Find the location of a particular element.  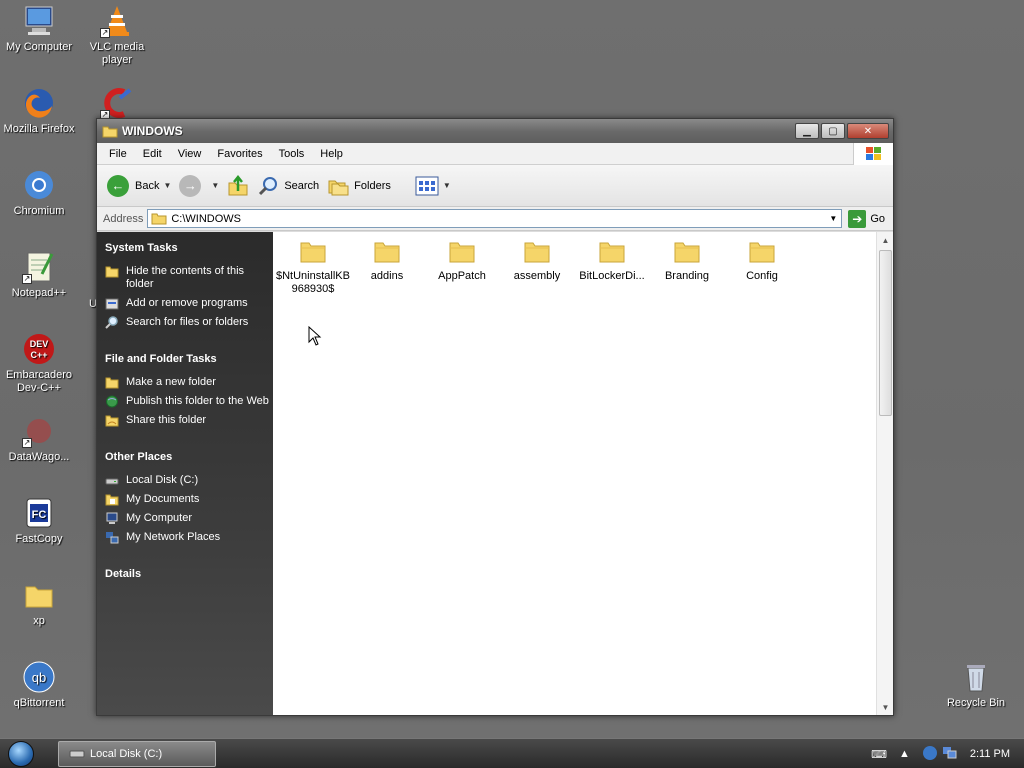

up-folder-button is located at coordinates (238, 185).